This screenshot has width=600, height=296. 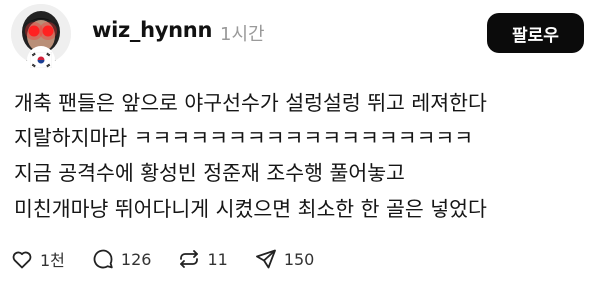 What do you see at coordinates (175, 259) in the screenshot?
I see `action-bar: 1천 126 11 150` at bounding box center [175, 259].